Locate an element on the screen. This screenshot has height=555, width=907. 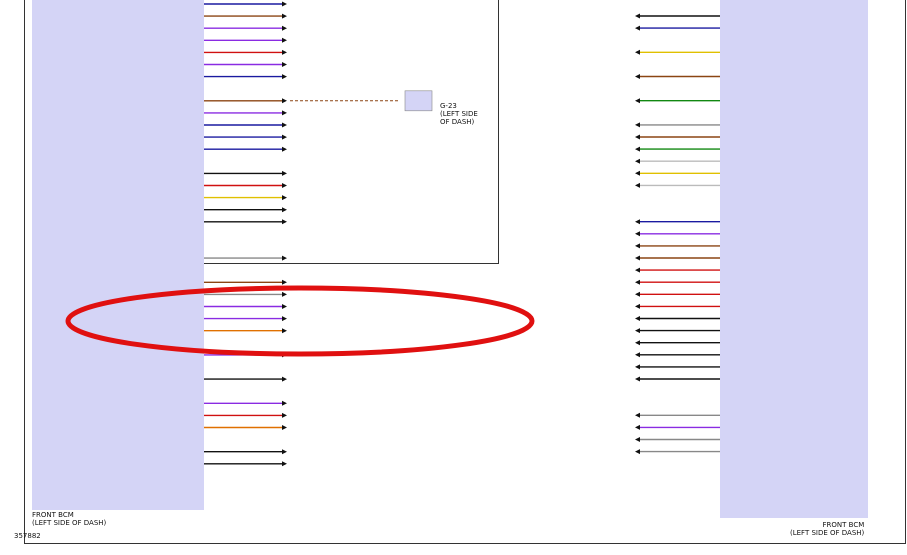
left-bcm-caption: FRONT BCM (LEFT SIDE OF DASH) is located at coordinates (69, 519).